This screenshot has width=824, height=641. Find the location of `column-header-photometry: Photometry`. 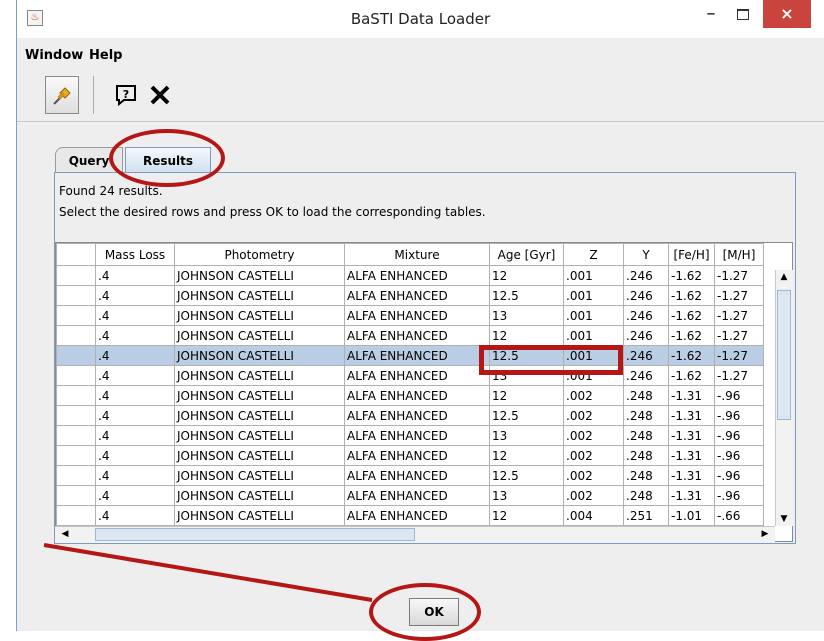

column-header-photometry: Photometry is located at coordinates (259, 254).